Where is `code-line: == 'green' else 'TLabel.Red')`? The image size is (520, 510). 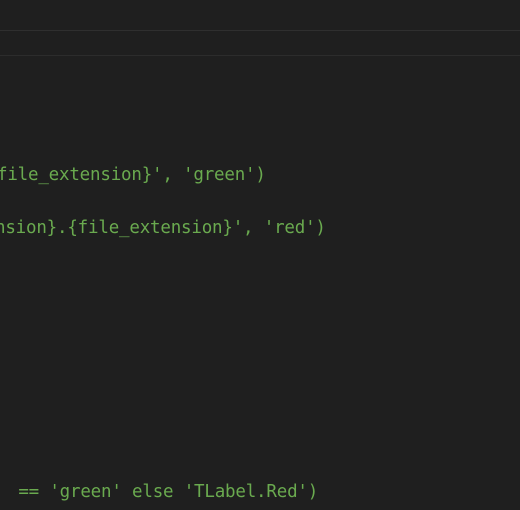 code-line: == 'green' else 'TLabel.Red') is located at coordinates (163, 492).